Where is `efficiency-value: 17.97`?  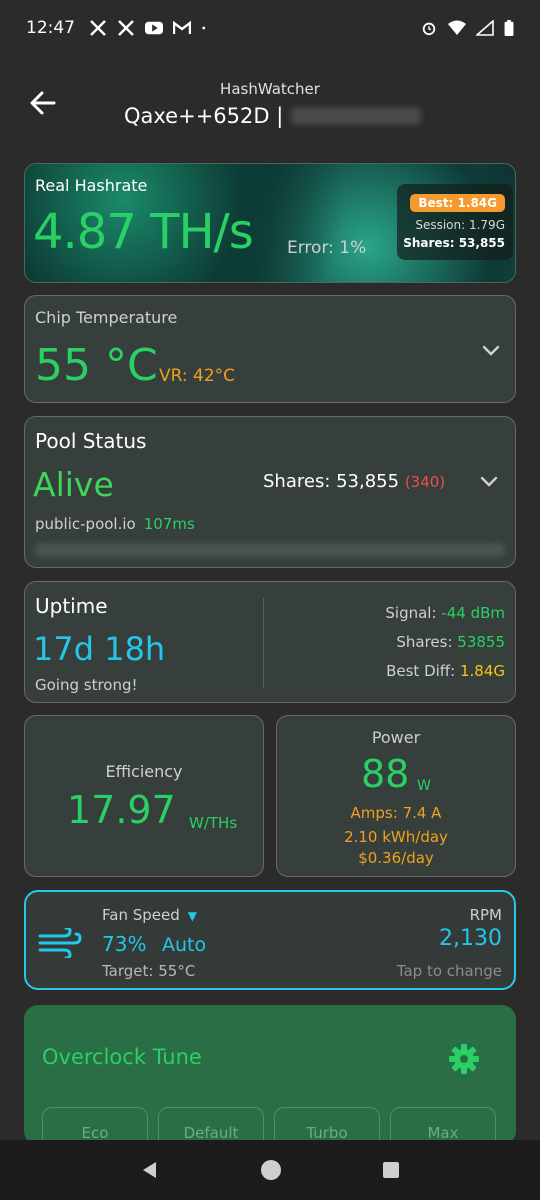 efficiency-value: 17.97 is located at coordinates (121, 810).